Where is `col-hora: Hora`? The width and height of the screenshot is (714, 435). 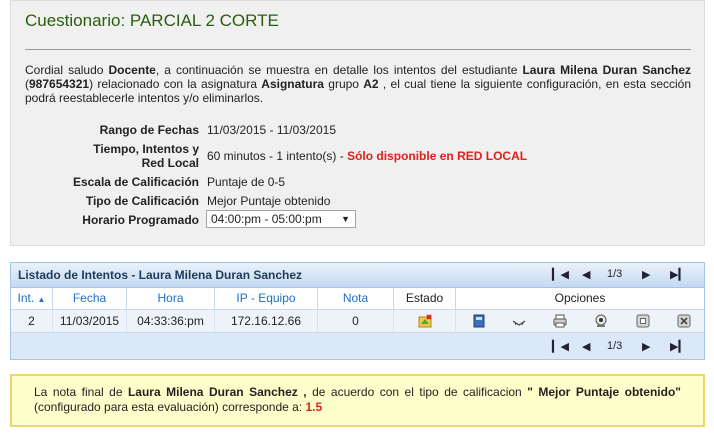
col-hora: Hora is located at coordinates (171, 298).